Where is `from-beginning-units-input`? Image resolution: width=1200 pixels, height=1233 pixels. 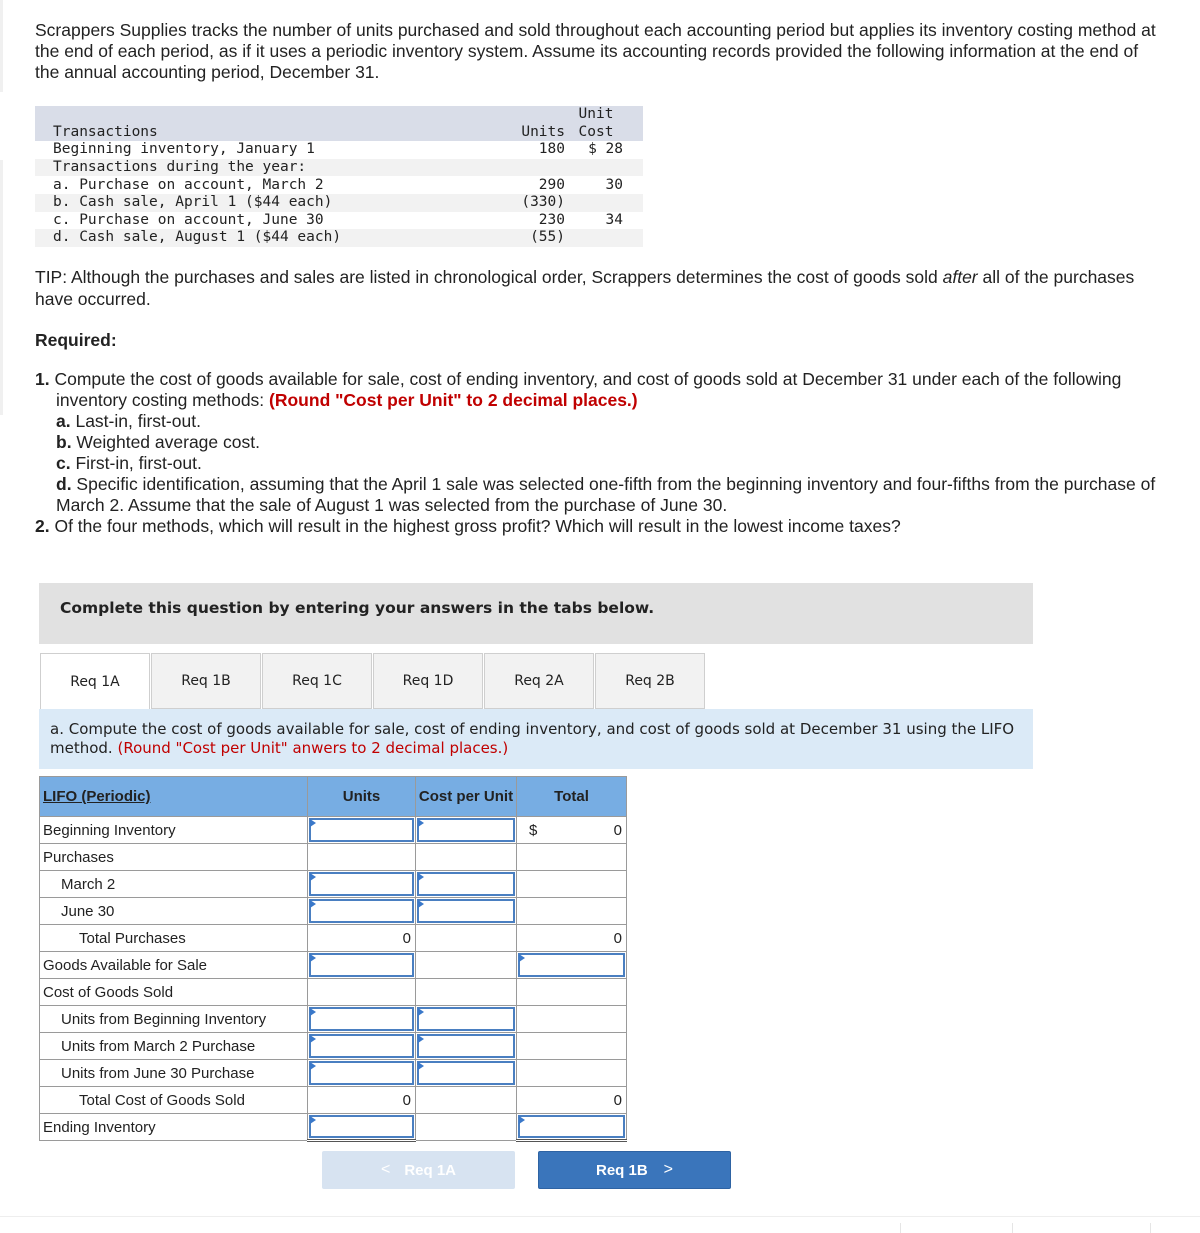
from-beginning-units-input is located at coordinates (361, 1019).